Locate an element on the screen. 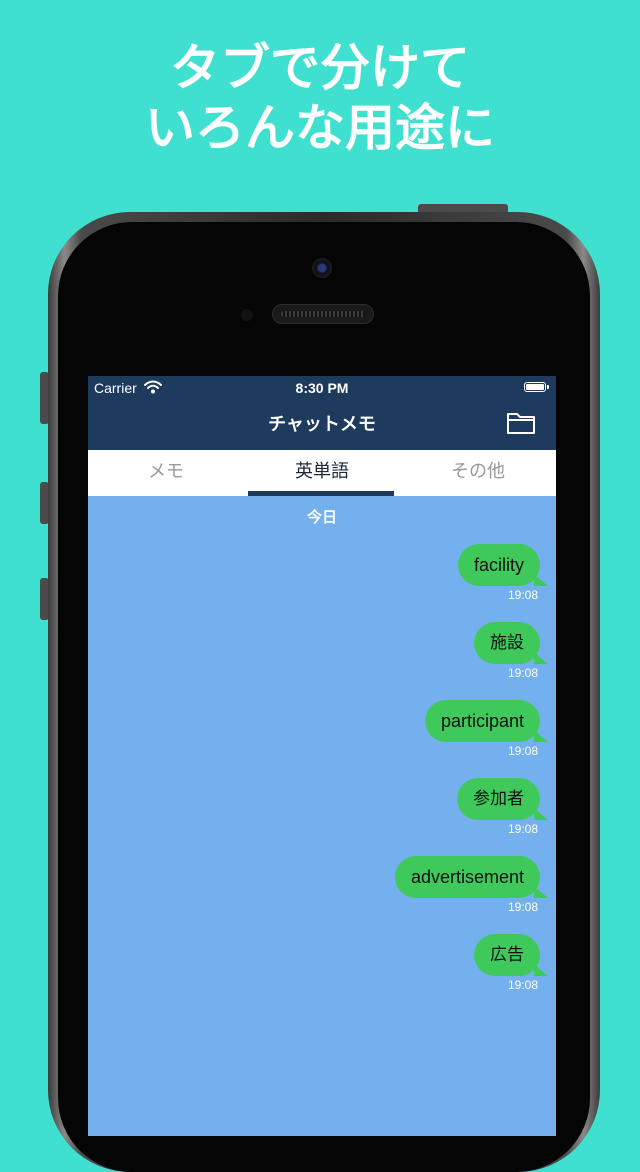 The width and height of the screenshot is (640, 1172). message-row: facility 19:08 is located at coordinates (322, 583).